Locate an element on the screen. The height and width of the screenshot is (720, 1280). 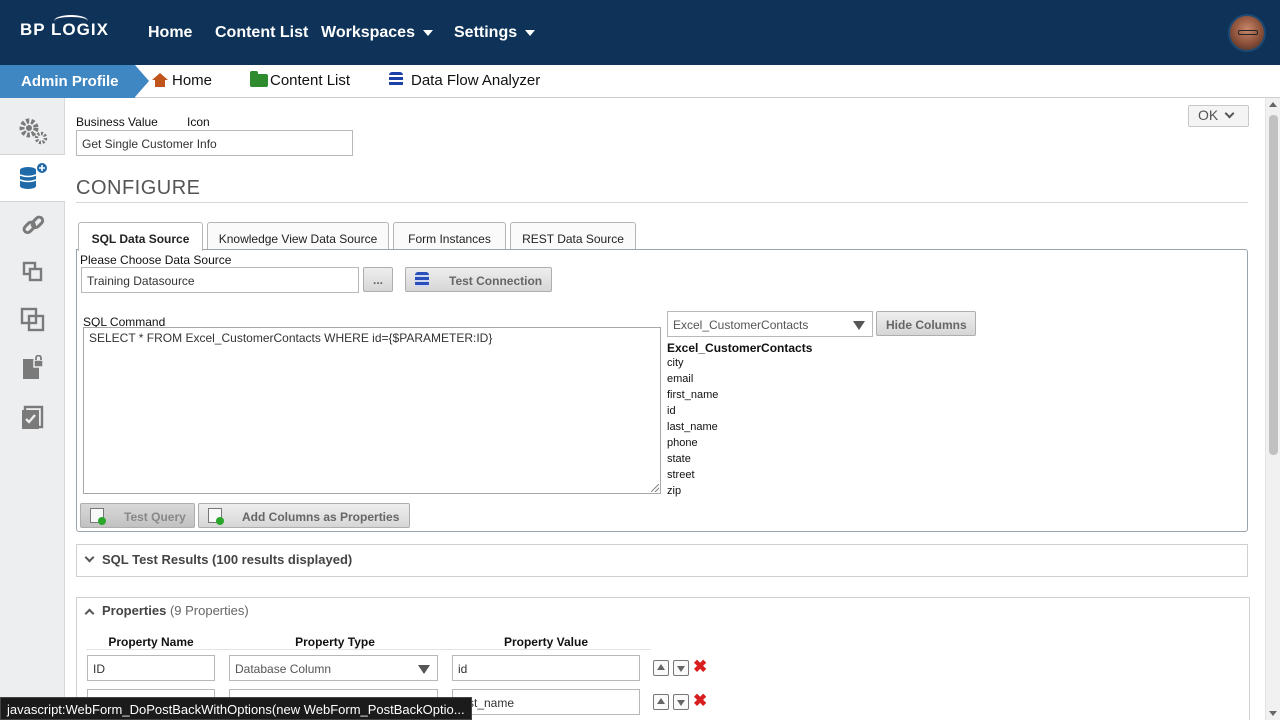
sidebar-item-copy is located at coordinates (32, 320).